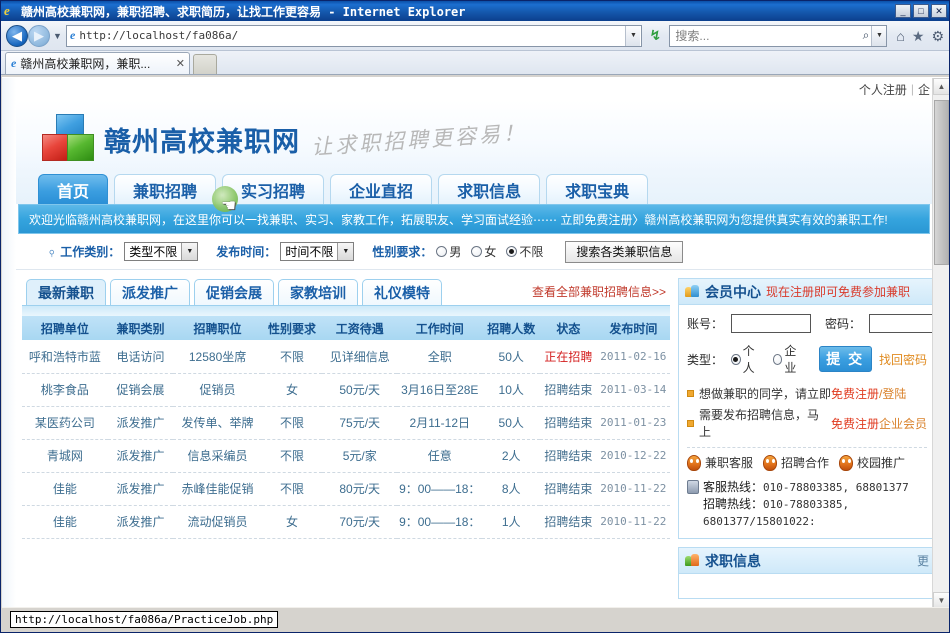 This screenshot has height=633, width=950. Describe the element at coordinates (402, 292) in the screenshot. I see `cat-tab-etiquette-model: 礼仪模特` at that location.